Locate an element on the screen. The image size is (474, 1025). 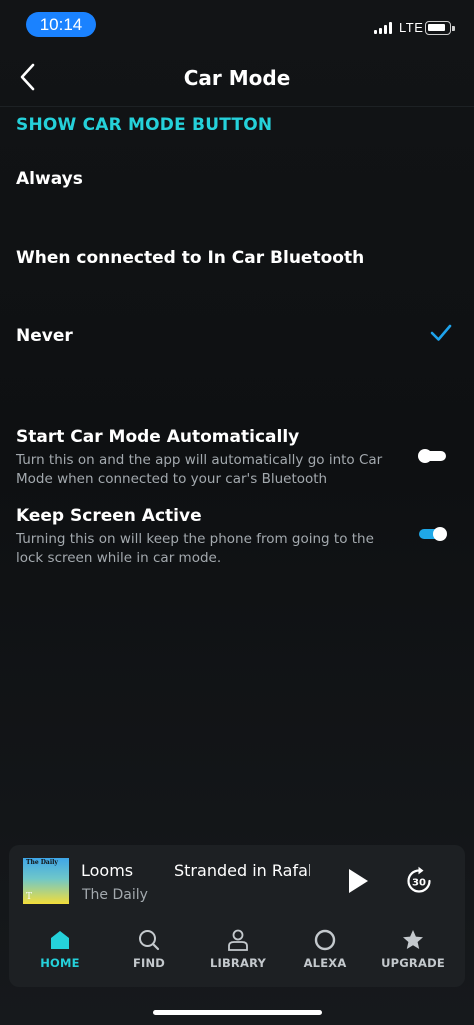
network-type: LTE is located at coordinates (411, 27).